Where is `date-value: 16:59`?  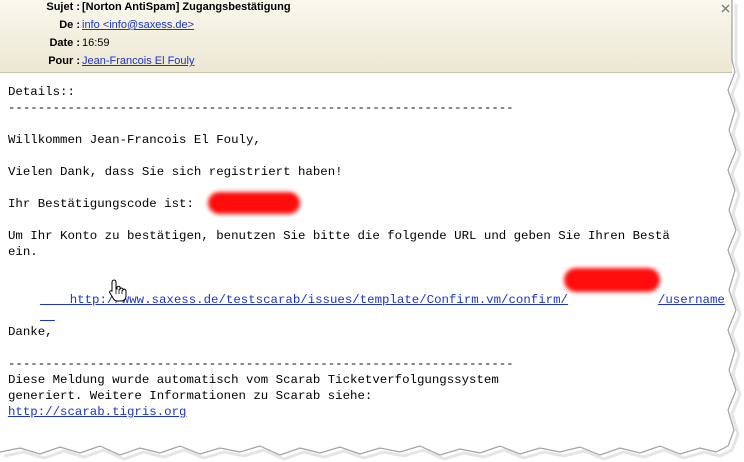
date-value: 16:59 is located at coordinates (96, 43).